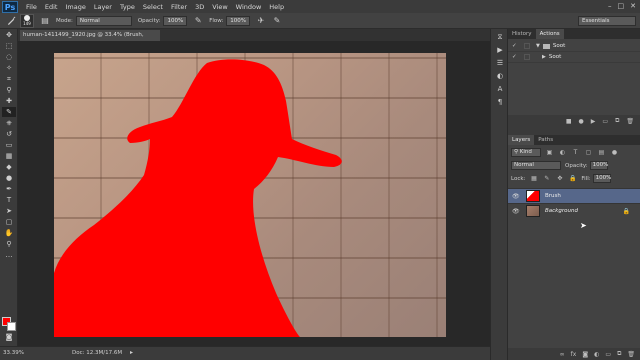 Image resolution: width=640 pixels, height=360 pixels. Describe the element at coordinates (238, 20) in the screenshot. I see `flow-field: 100%` at that location.